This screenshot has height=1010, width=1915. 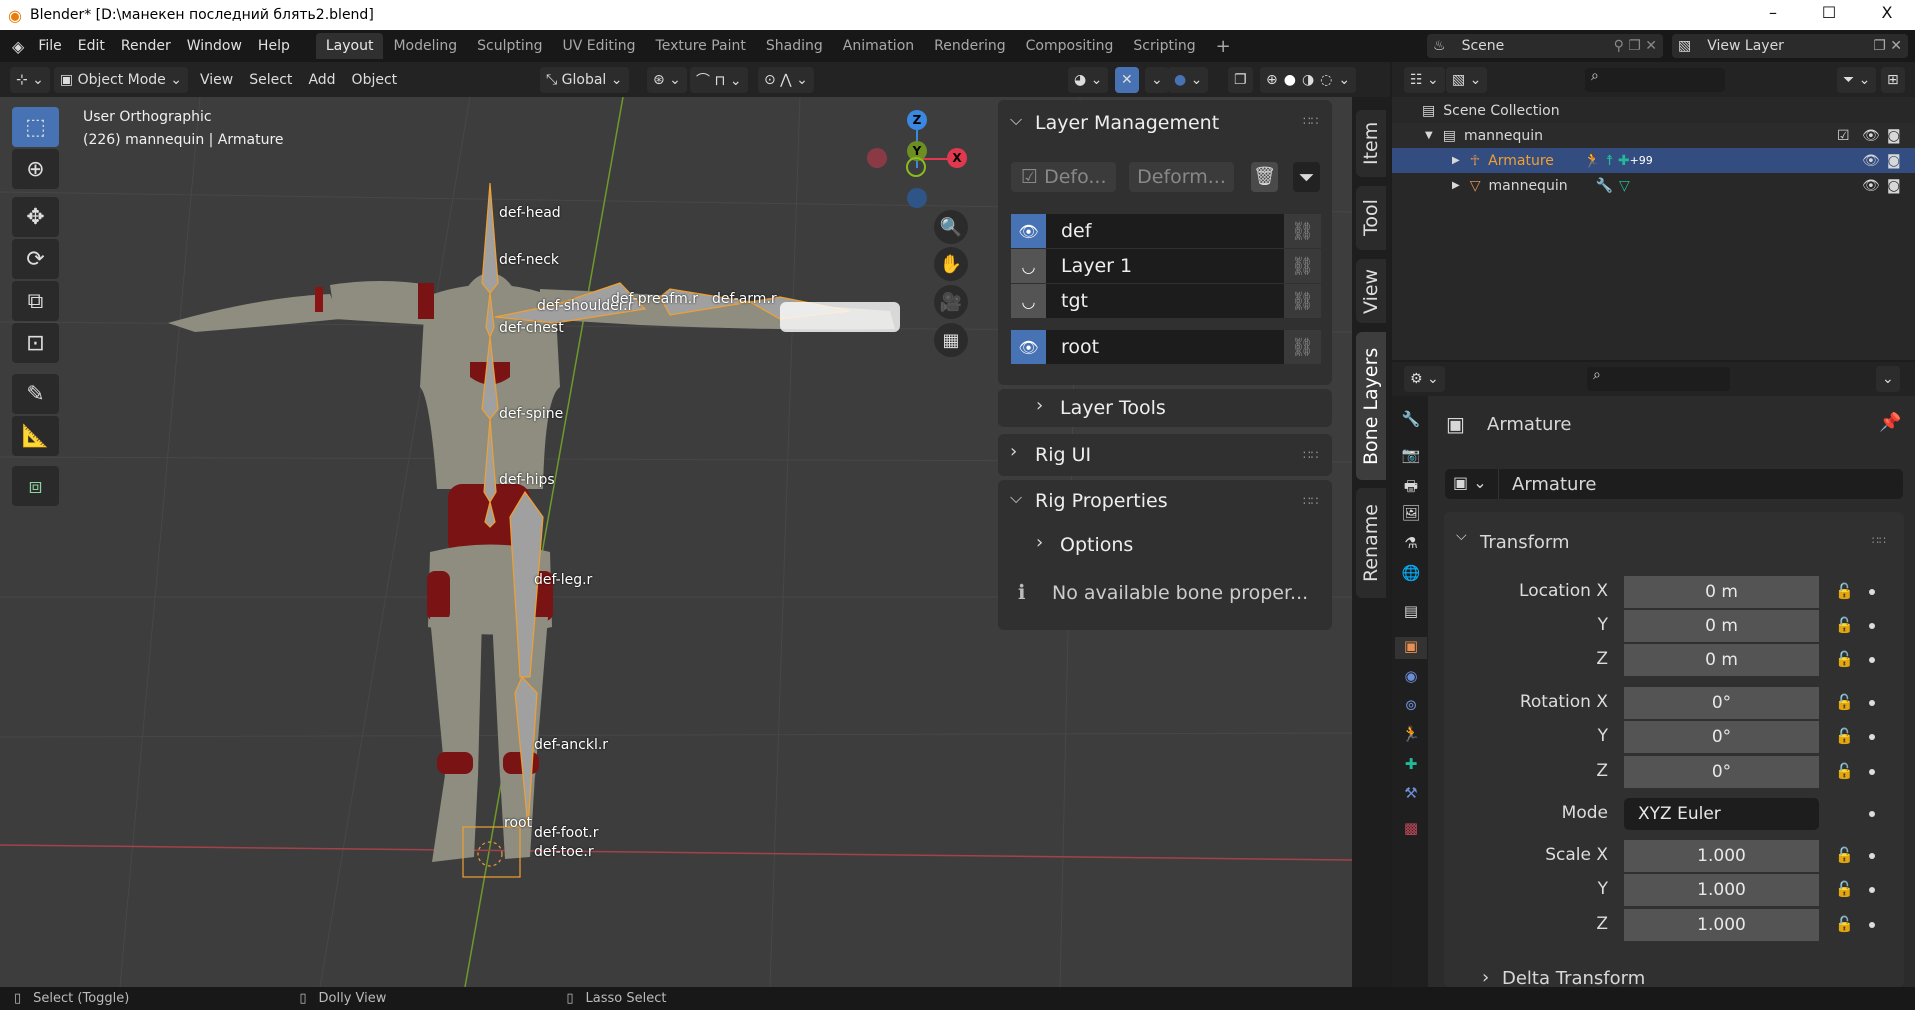 What do you see at coordinates (1411, 421) in the screenshot?
I see `tool-tab-icon: 🔧` at bounding box center [1411, 421].